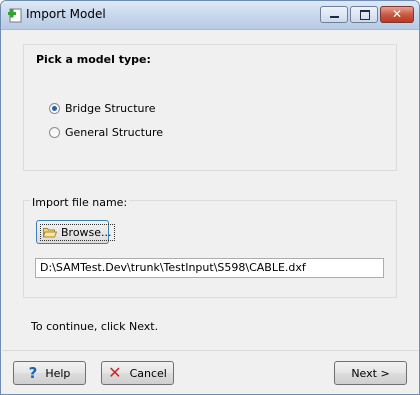 This screenshot has width=420, height=395. I want to click on cancel-label: Cancel, so click(148, 373).